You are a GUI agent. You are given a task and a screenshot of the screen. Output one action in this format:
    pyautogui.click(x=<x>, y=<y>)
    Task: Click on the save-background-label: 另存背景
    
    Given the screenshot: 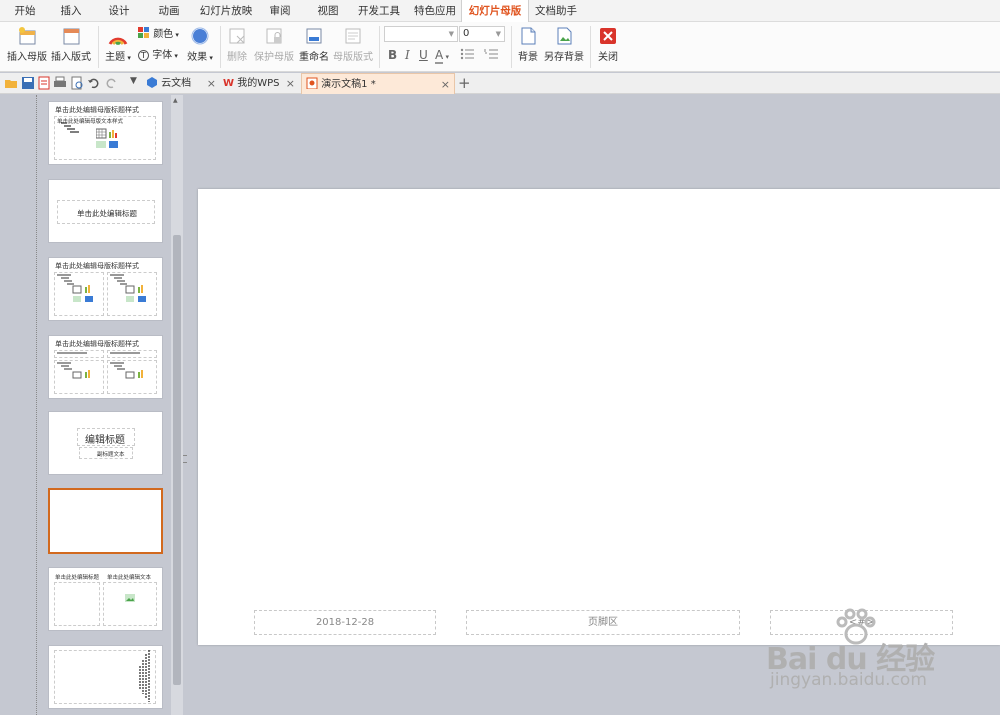 What is the action you would take?
    pyautogui.click(x=564, y=57)
    